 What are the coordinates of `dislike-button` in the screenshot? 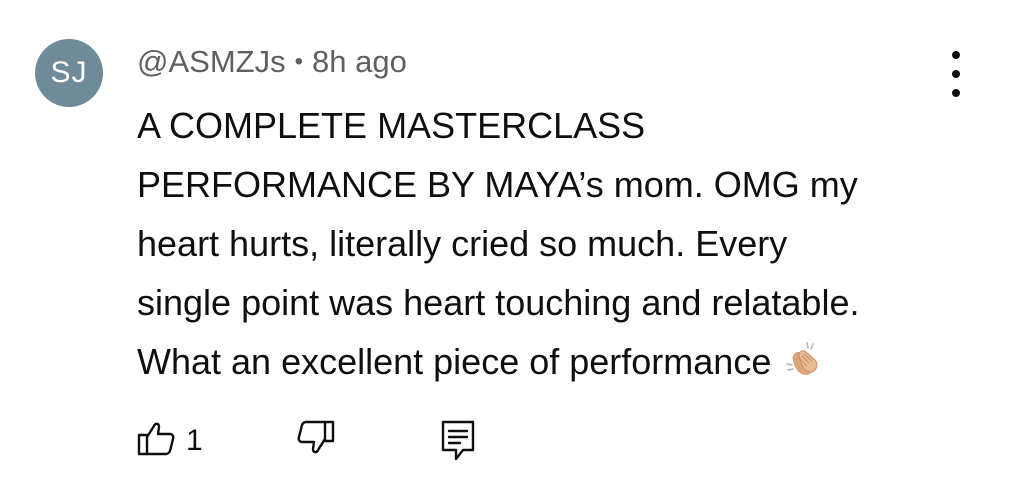 It's located at (316, 440).